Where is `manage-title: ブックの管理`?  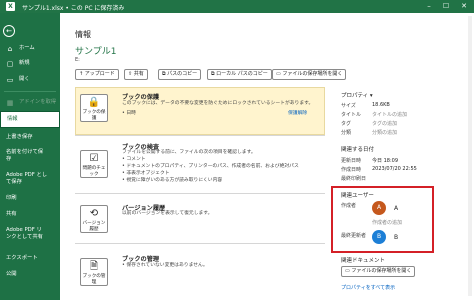 manage-title: ブックの管理 is located at coordinates (141, 259).